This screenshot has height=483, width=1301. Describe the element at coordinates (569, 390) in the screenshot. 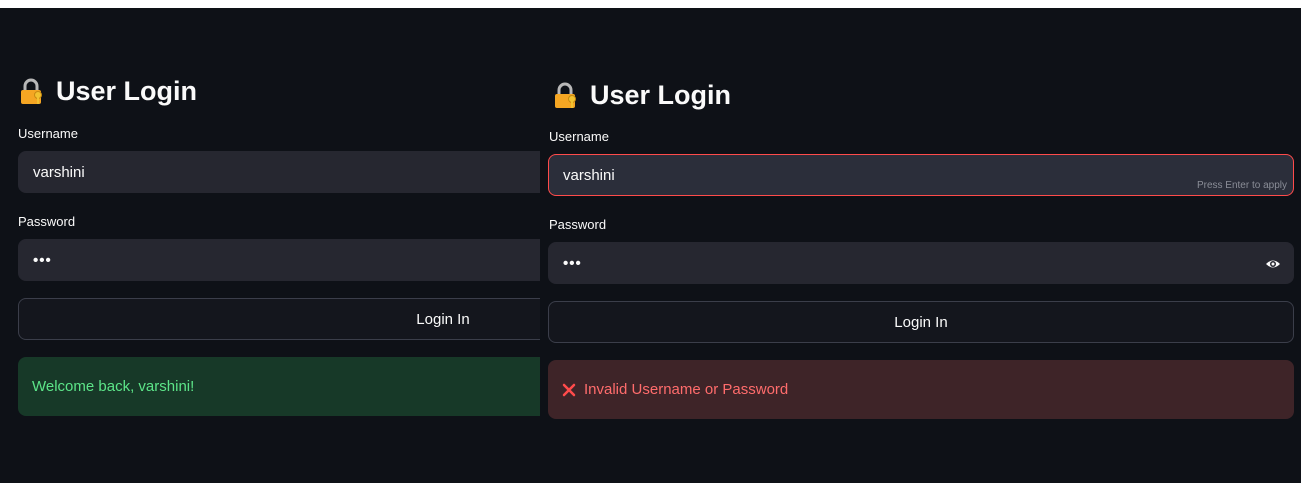

I see `x-icon` at that location.